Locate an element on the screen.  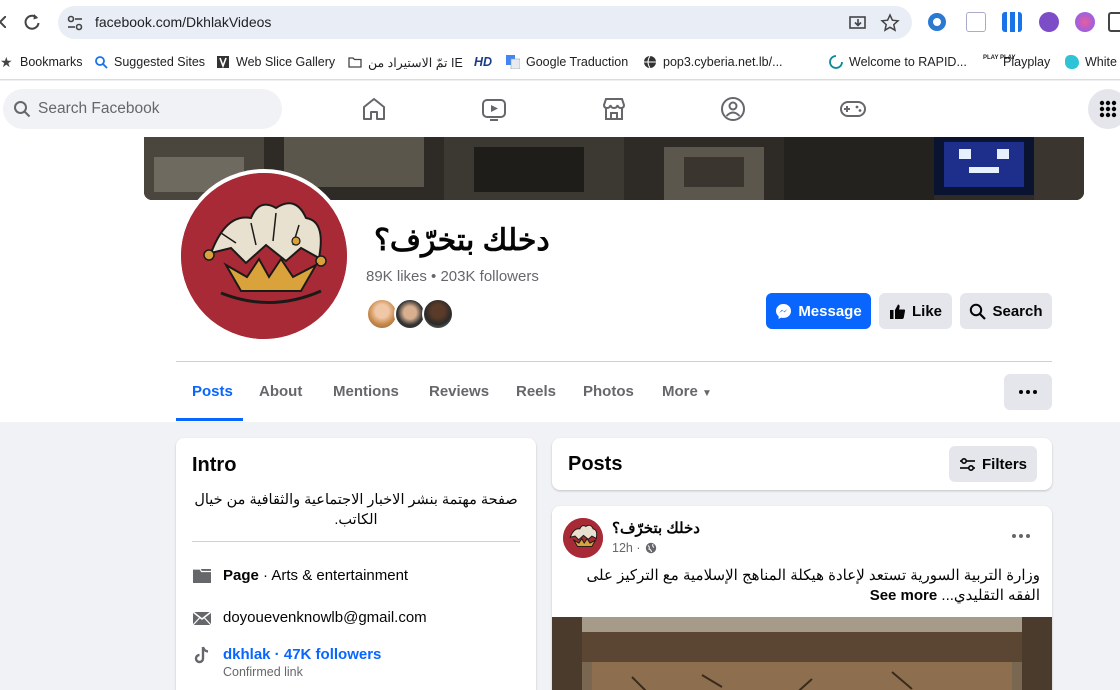
gaming-icon is located at coordinates (853, 109).